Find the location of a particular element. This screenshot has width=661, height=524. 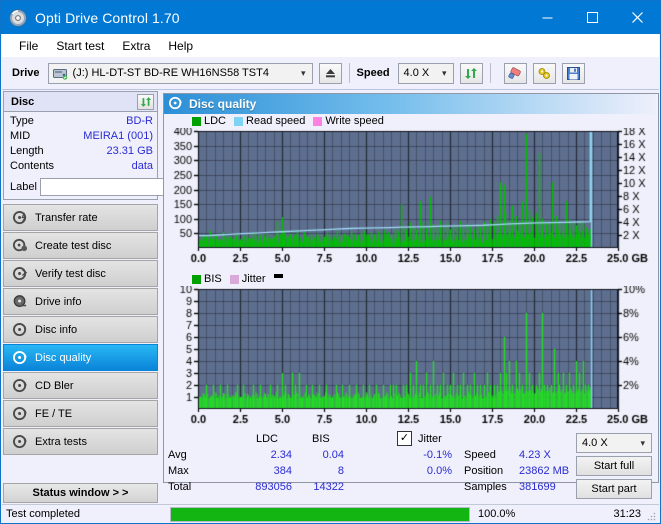

elapsed-time: 31:23 is located at coordinates (627, 514).